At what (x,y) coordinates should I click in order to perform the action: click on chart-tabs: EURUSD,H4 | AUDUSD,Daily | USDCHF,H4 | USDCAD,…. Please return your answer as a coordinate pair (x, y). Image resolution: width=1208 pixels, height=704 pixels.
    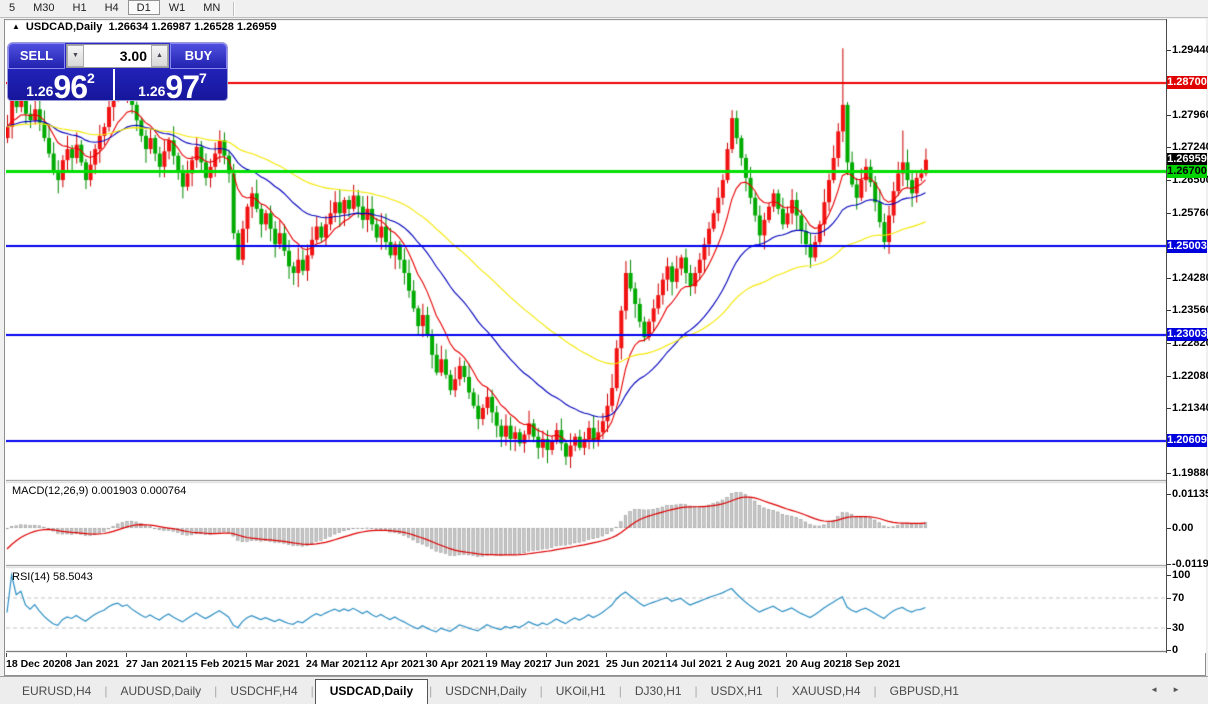
    Looking at the image, I should click on (490, 691).